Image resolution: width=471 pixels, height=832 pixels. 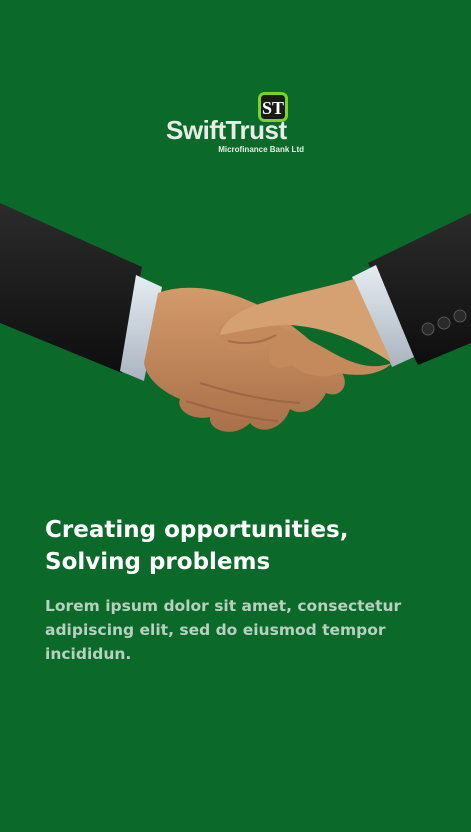 What do you see at coordinates (226, 130) in the screenshot?
I see `brand-name: SwiftTrust` at bounding box center [226, 130].